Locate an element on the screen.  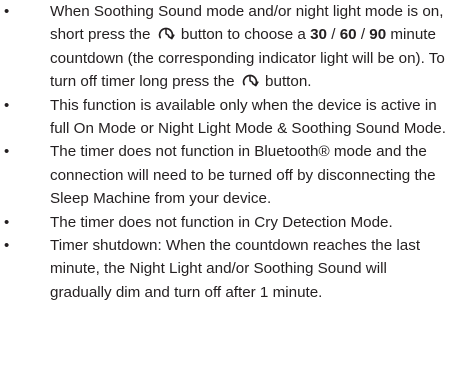
countdown-30: 30 is located at coordinates (319, 35).